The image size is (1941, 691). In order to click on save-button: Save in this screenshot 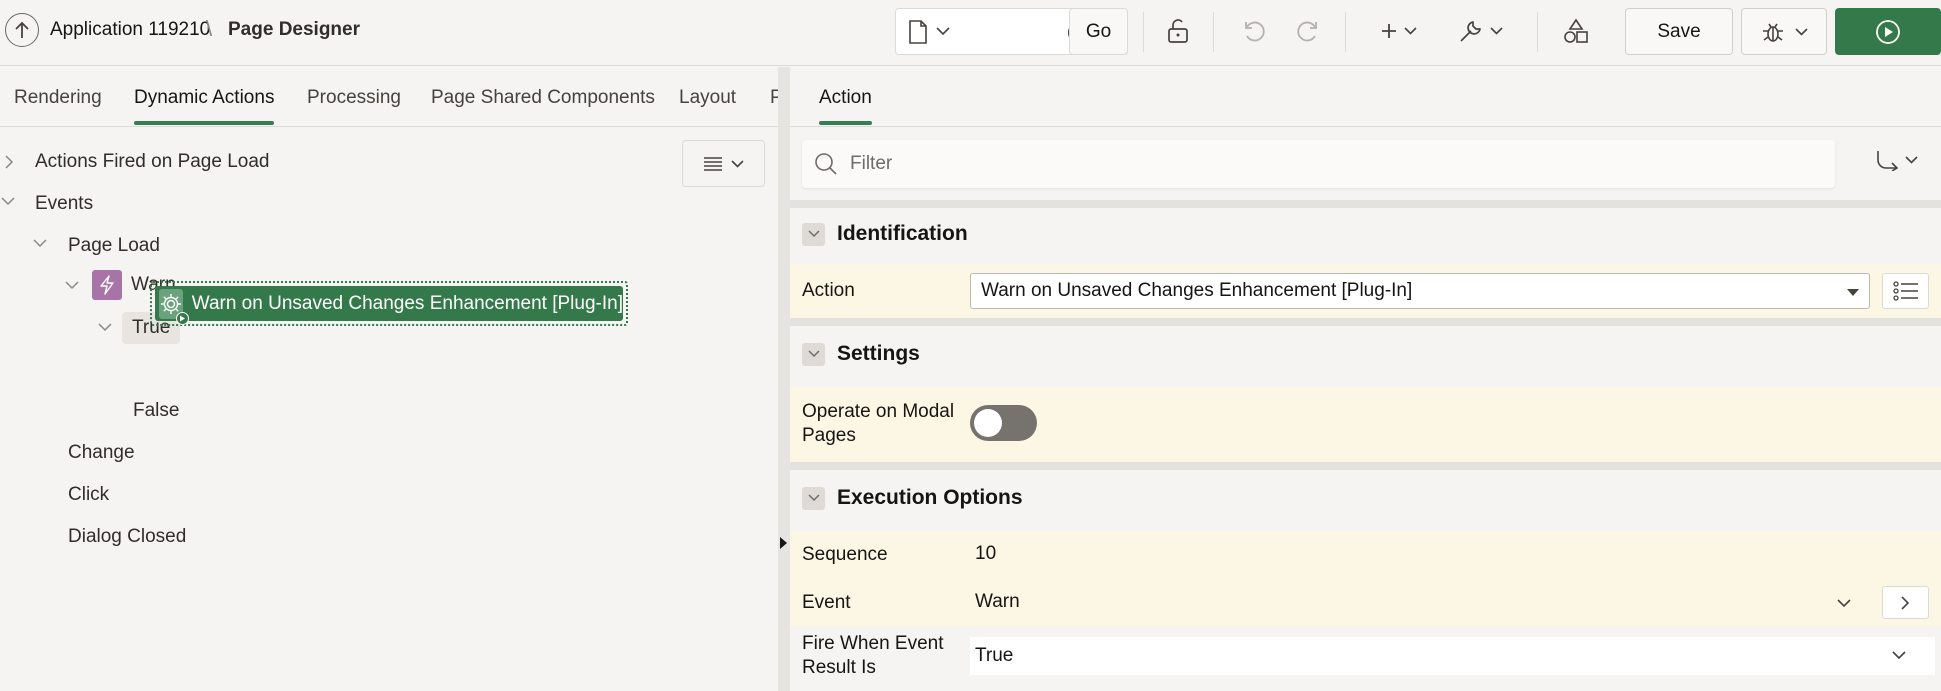, I will do `click(1679, 31)`.